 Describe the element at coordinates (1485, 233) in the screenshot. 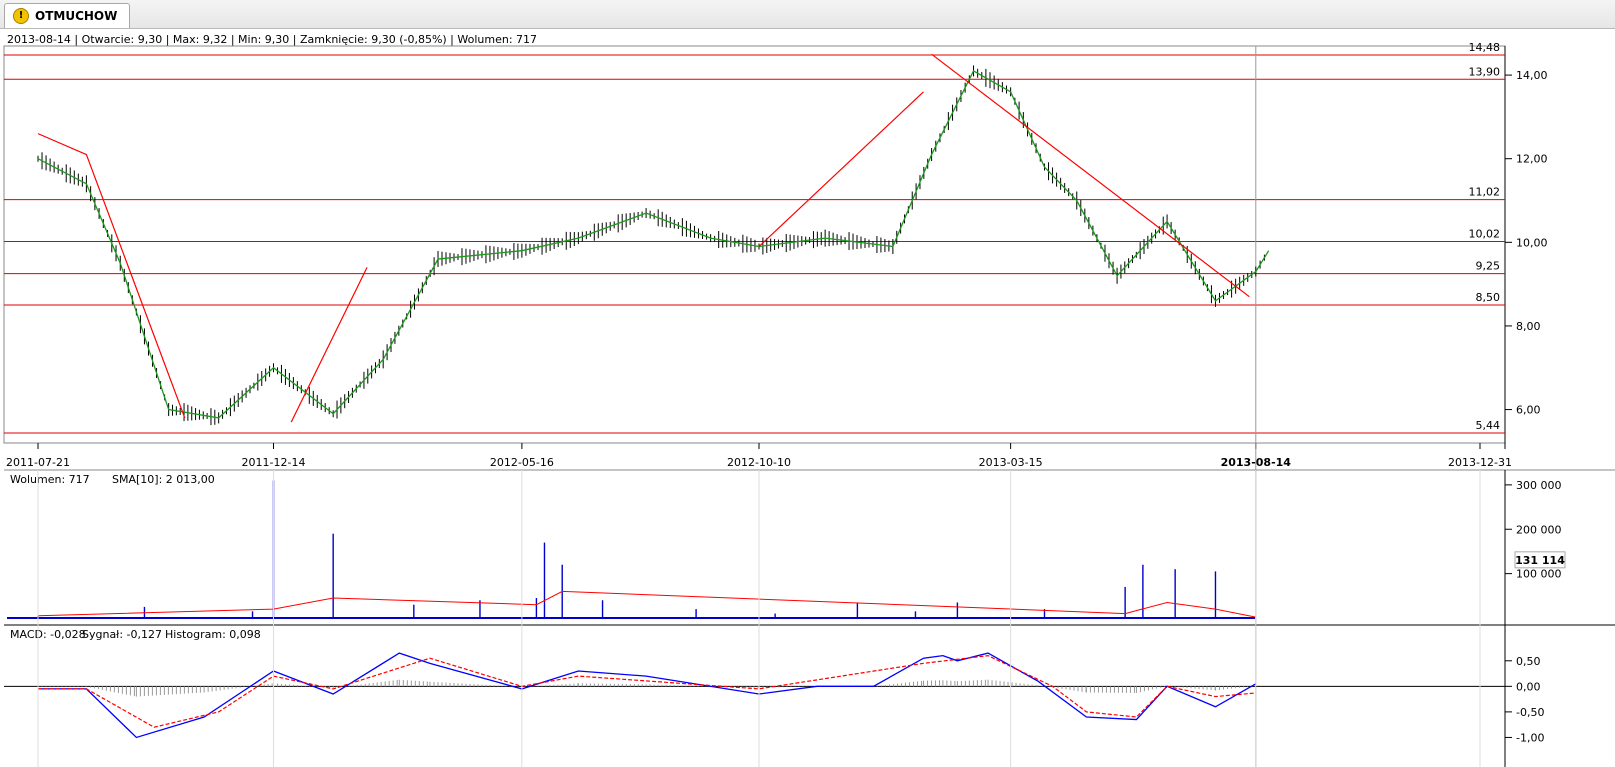

I see `level-label: 10,02` at that location.